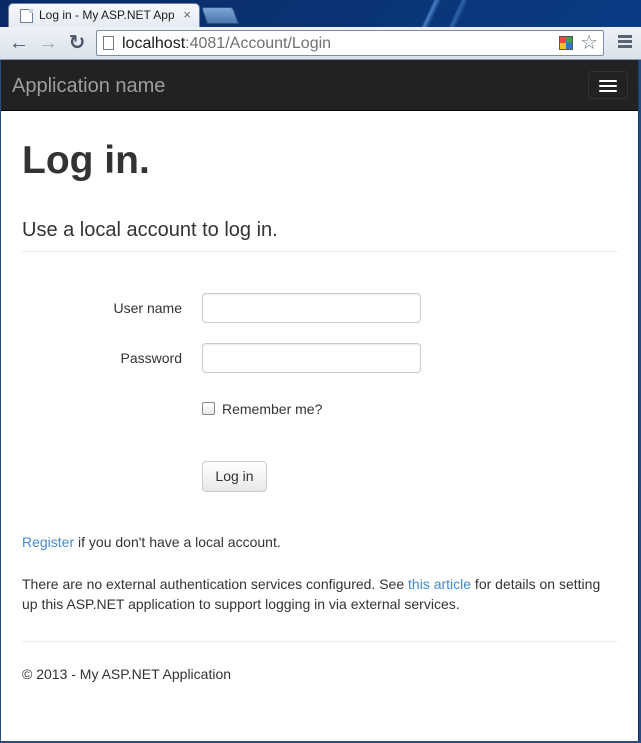  What do you see at coordinates (154, 43) in the screenshot?
I see `url-host: localhost` at bounding box center [154, 43].